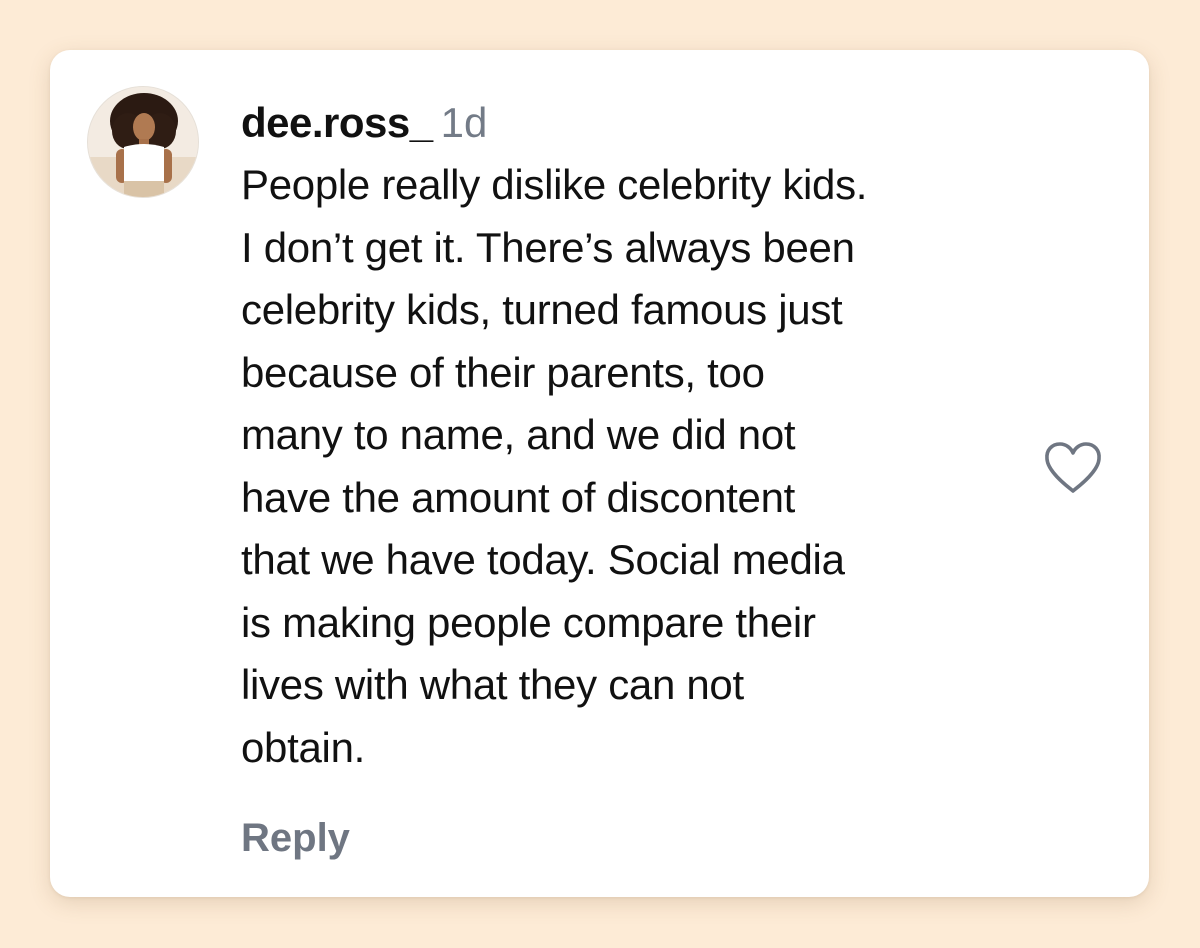 Image resolution: width=1200 pixels, height=948 pixels. Describe the element at coordinates (464, 122) in the screenshot. I see `timestamp: 1d` at that location.